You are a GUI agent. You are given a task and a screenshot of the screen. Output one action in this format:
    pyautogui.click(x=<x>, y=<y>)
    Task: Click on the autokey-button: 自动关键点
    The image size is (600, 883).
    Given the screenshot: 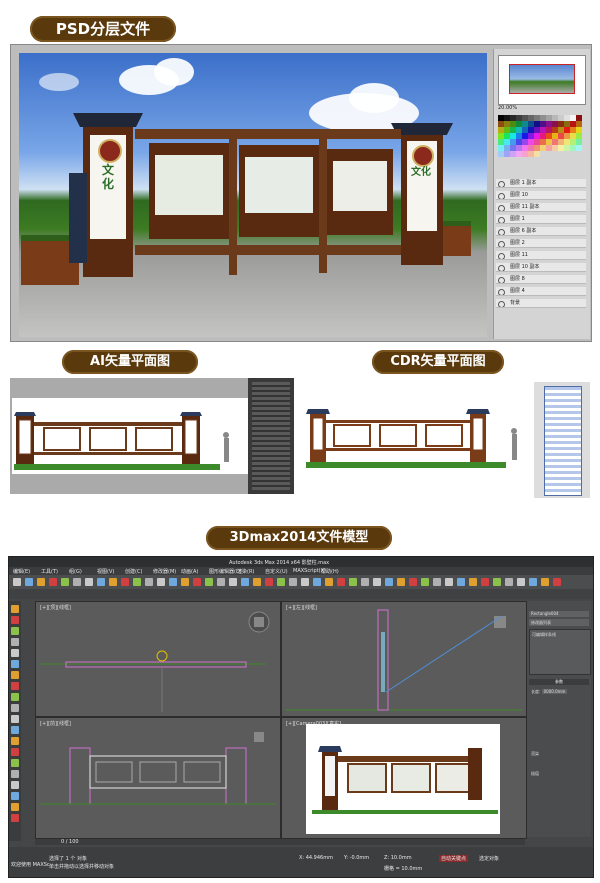 What is the action you would take?
    pyautogui.click(x=454, y=858)
    